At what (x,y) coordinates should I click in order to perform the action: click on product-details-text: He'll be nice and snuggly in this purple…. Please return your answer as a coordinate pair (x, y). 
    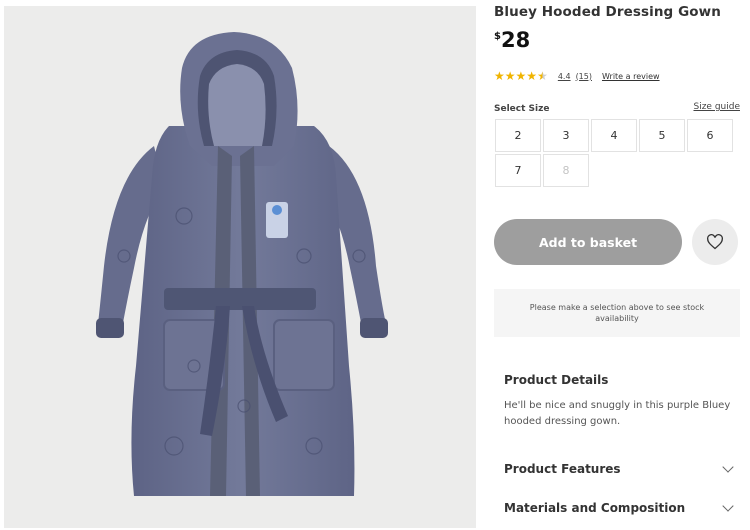
    Looking at the image, I should click on (617, 413).